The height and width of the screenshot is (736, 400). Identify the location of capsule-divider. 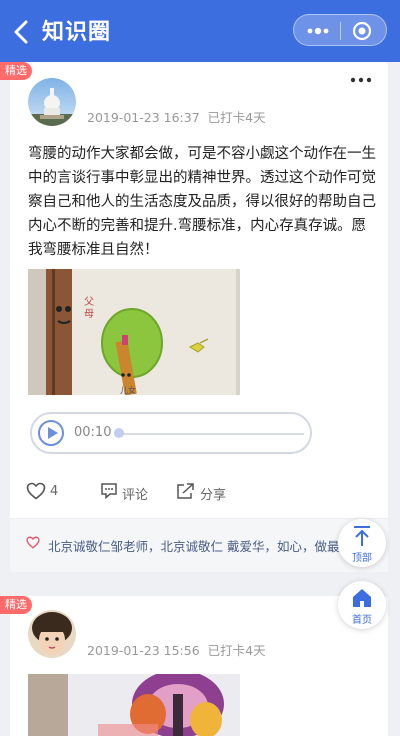
(340, 31).